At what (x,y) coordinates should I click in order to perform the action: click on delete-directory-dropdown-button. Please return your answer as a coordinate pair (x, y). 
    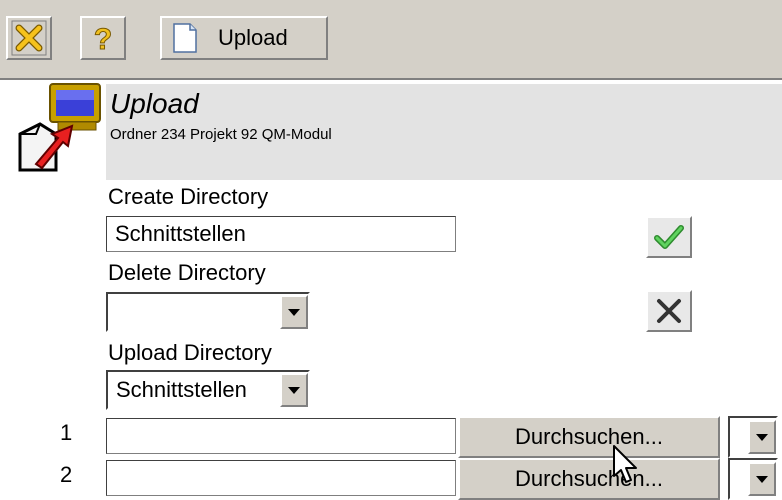
    Looking at the image, I should click on (294, 312).